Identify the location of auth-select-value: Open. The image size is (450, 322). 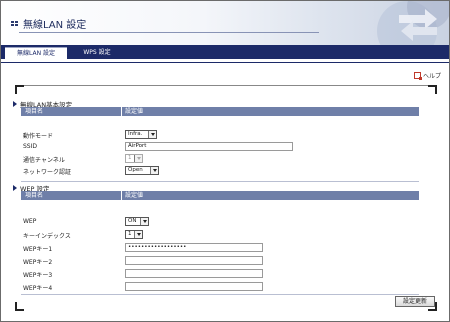
(135, 170).